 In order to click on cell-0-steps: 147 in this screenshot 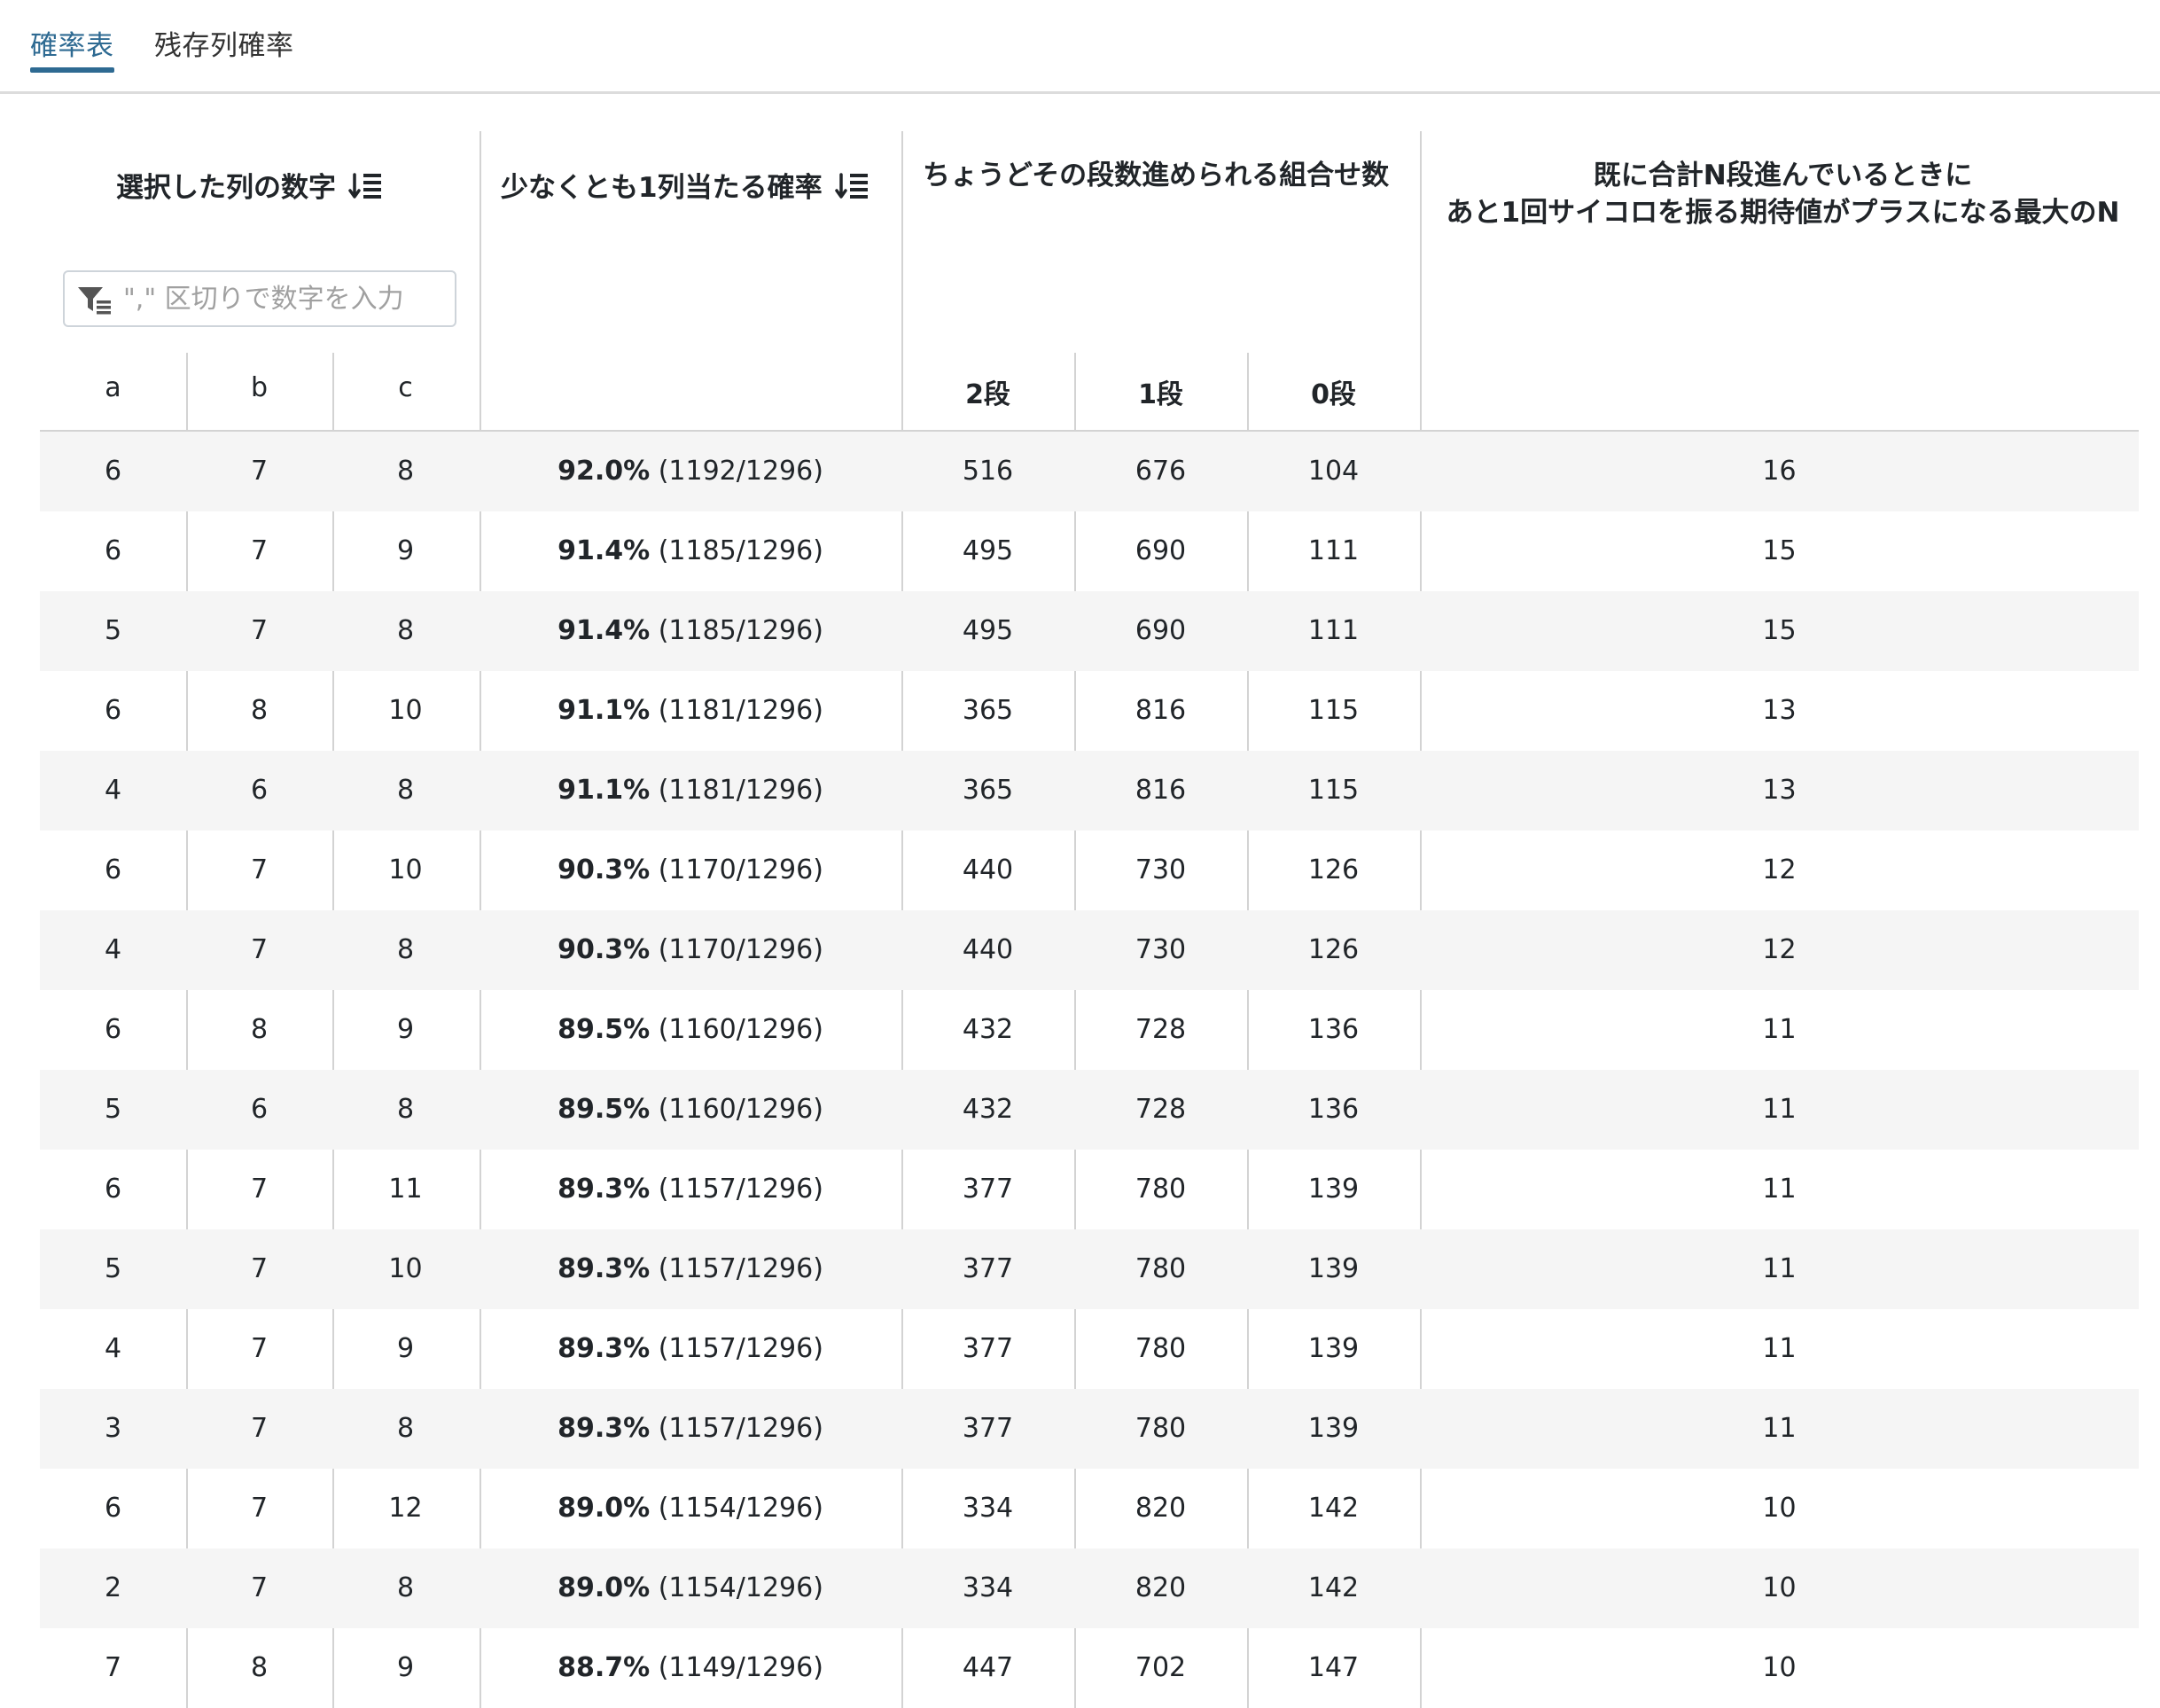, I will do `click(1333, 1668)`.